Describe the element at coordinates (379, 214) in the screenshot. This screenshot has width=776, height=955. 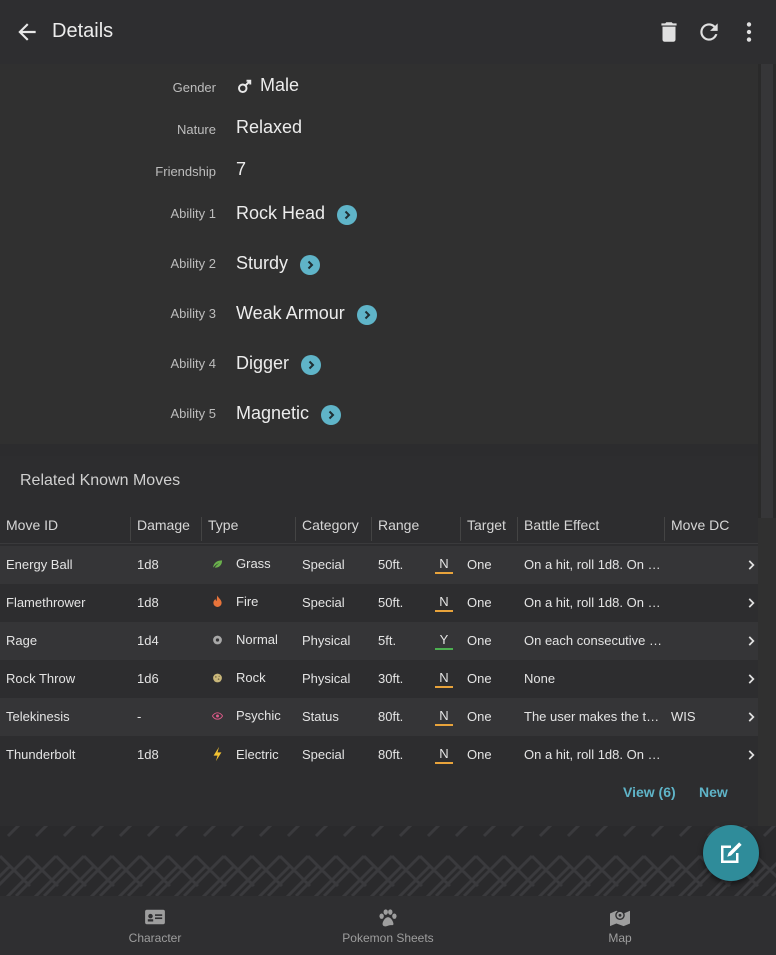
I see `ability-row: Ability 1 Rock Head` at that location.